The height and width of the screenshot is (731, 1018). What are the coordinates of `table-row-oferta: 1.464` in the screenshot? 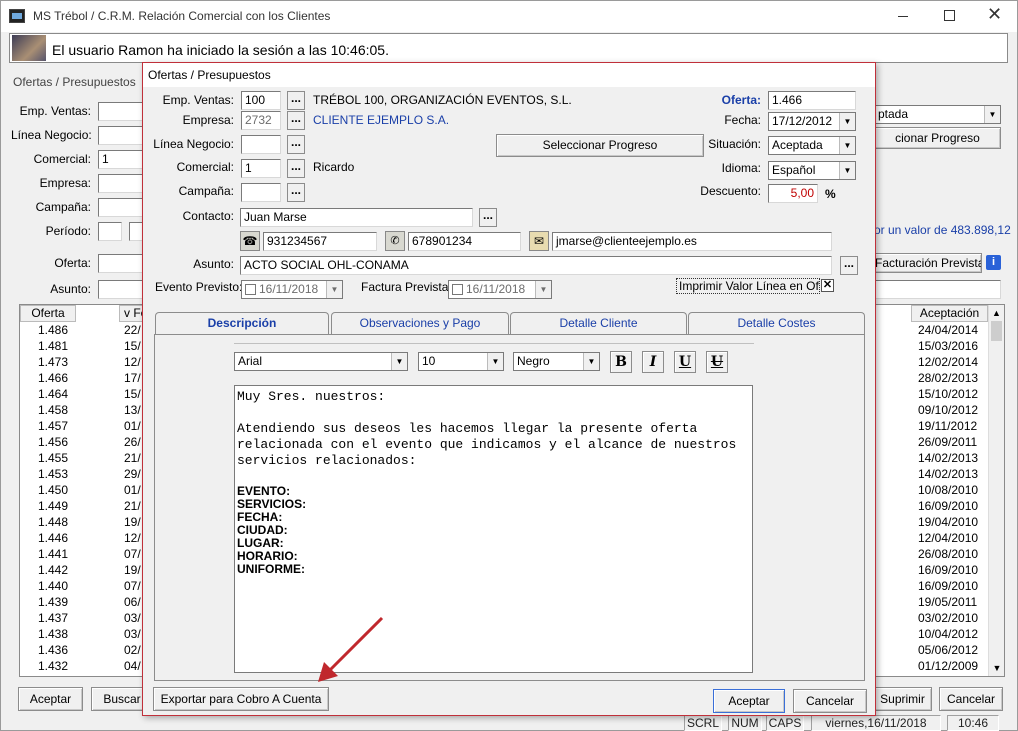 It's located at (50, 394).